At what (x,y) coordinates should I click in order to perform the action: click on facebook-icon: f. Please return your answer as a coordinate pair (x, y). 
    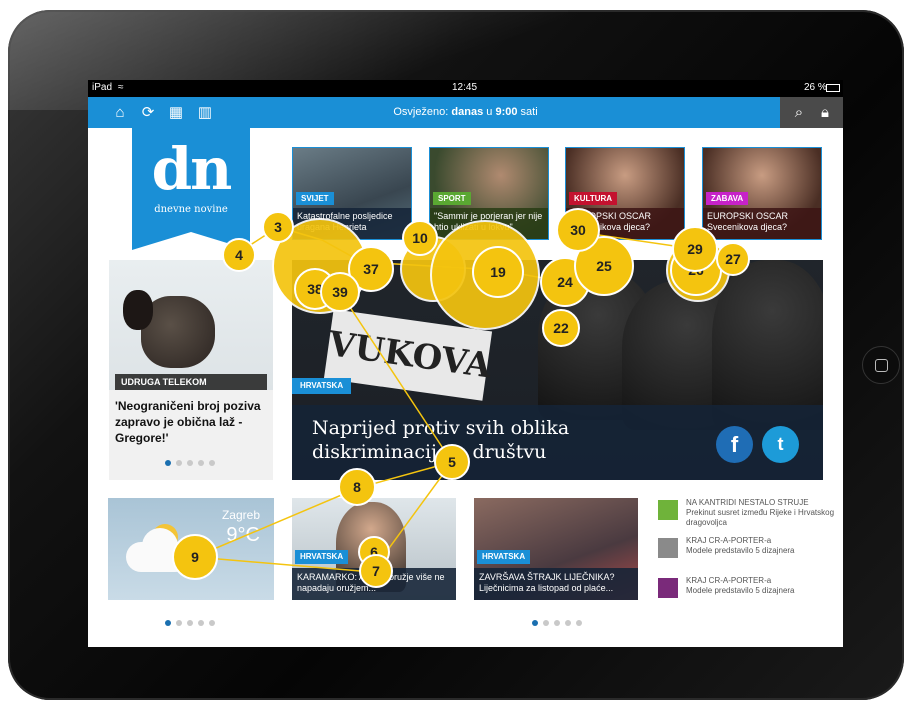
    Looking at the image, I should click on (734, 444).